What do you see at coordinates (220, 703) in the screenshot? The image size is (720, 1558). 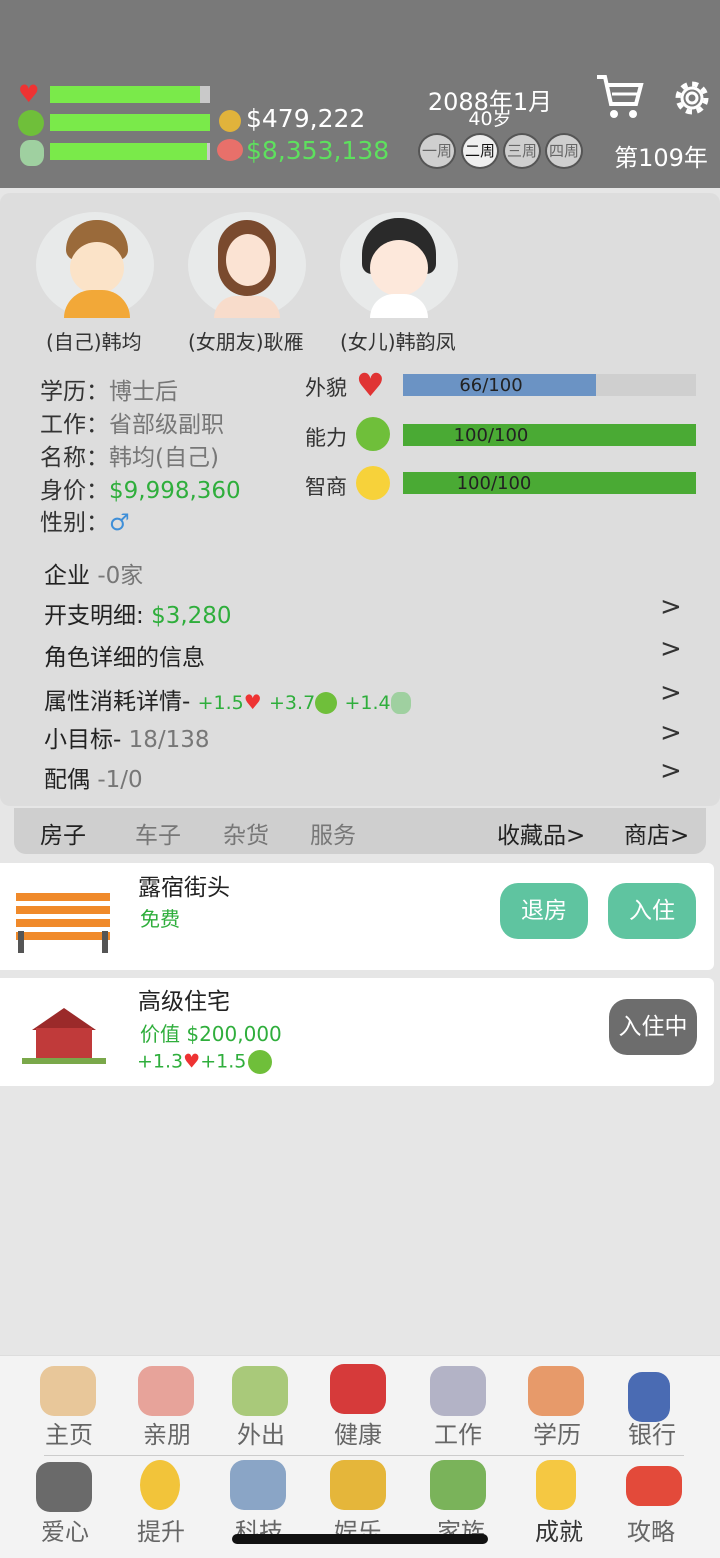 I see `consume-health: +1.5` at bounding box center [220, 703].